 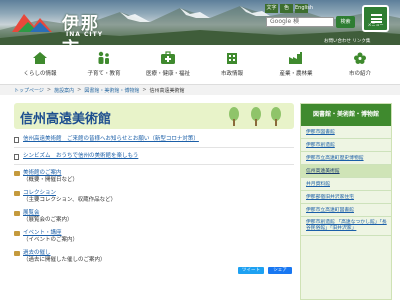 What do you see at coordinates (375, 24) in the screenshot?
I see `menu-label: メニュー` at bounding box center [375, 24].